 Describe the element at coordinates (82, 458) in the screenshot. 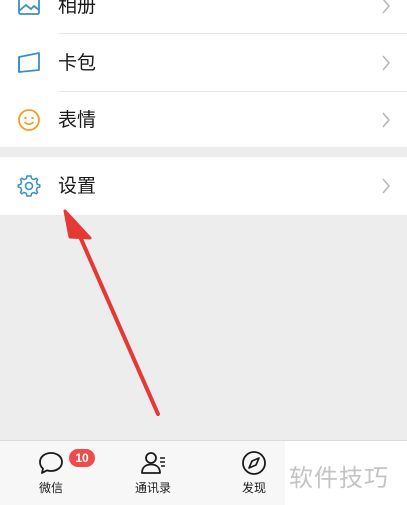

I see `unread-badge: 10` at that location.